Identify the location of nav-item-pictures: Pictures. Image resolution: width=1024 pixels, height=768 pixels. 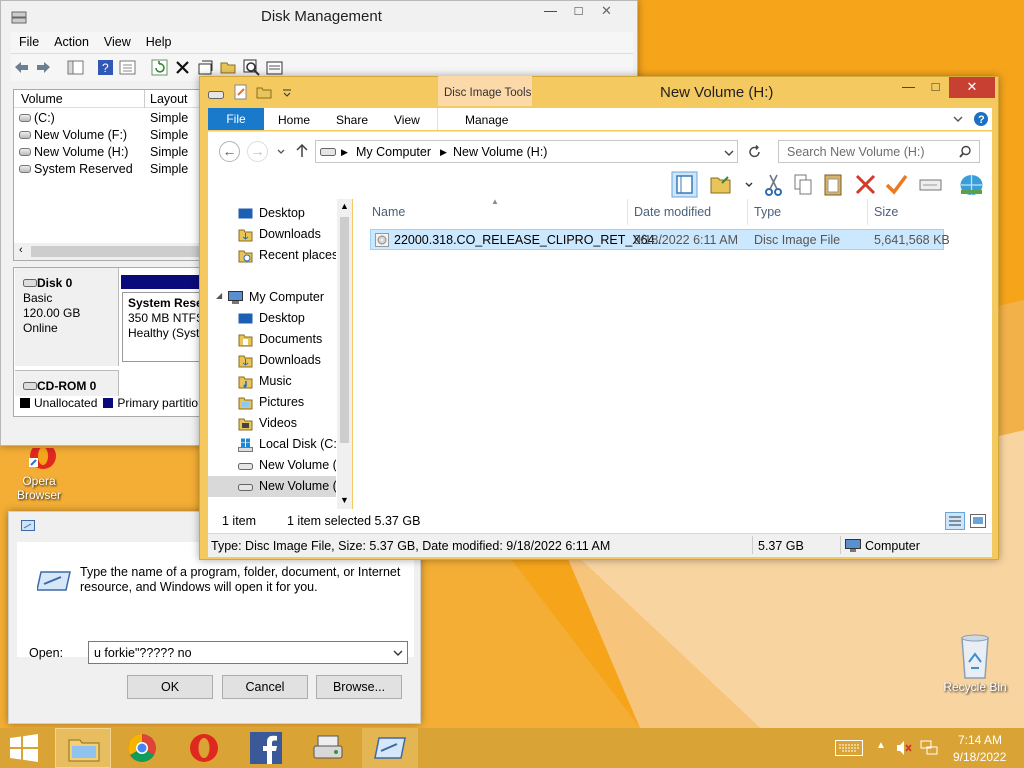
(272, 402).